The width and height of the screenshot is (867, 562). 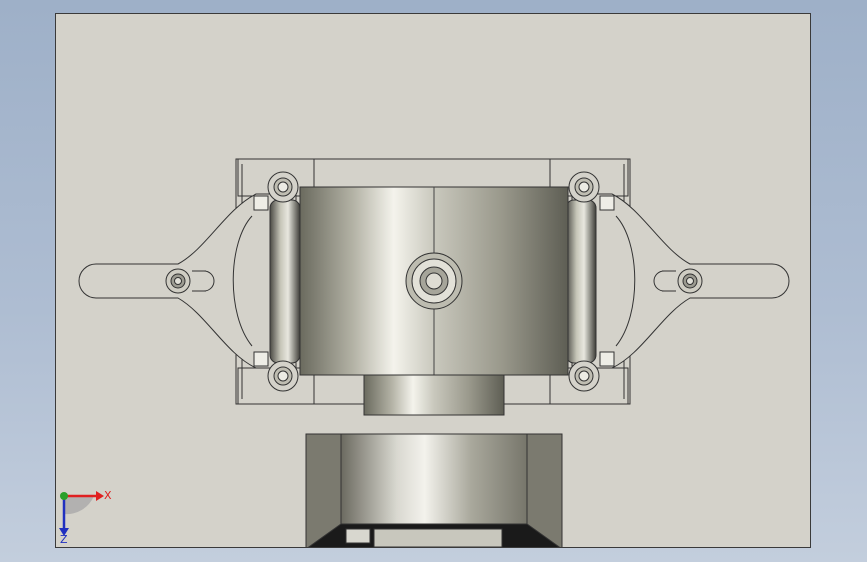 I want to click on base-housing, so click(x=434, y=490).